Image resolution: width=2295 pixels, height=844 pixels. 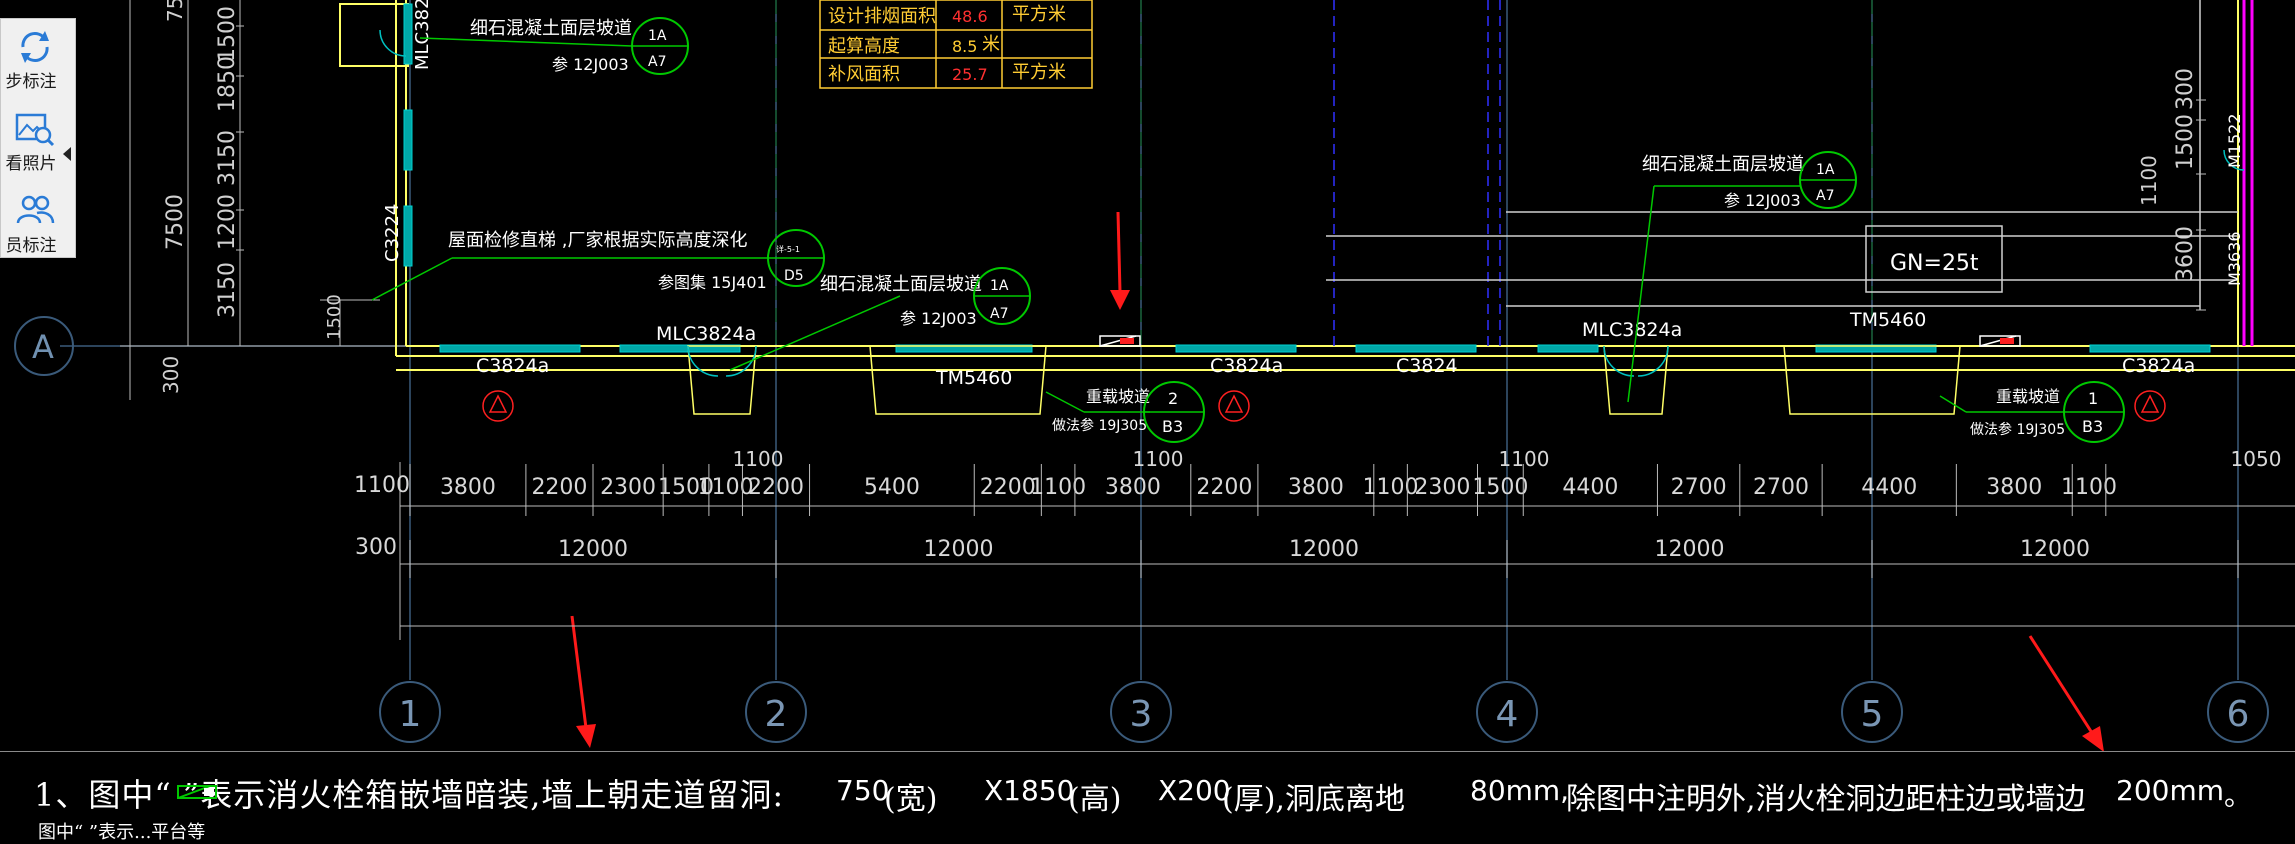 I want to click on callout-6-bottom: B3, so click(x=2092, y=426).